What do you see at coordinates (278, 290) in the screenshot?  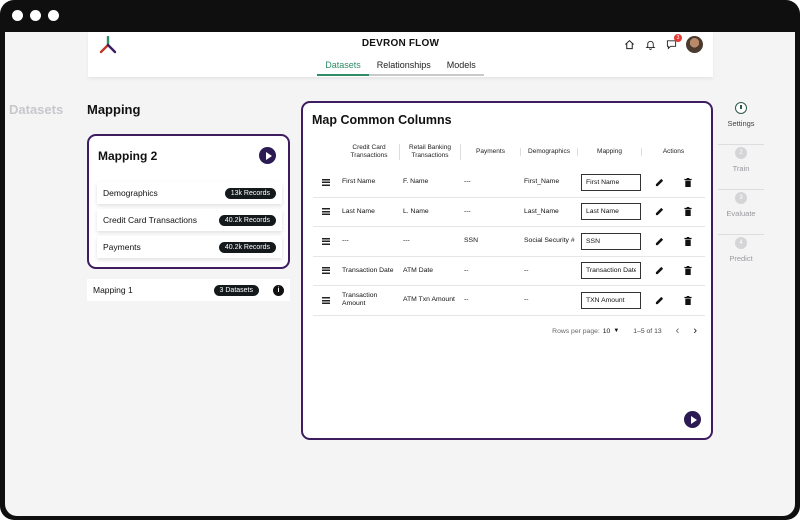 I see `info-icon: i` at bounding box center [278, 290].